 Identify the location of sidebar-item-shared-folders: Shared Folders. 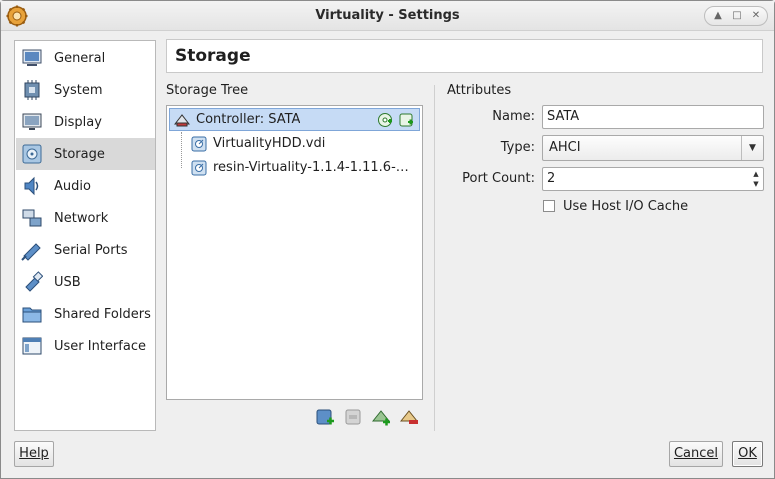
(85, 314).